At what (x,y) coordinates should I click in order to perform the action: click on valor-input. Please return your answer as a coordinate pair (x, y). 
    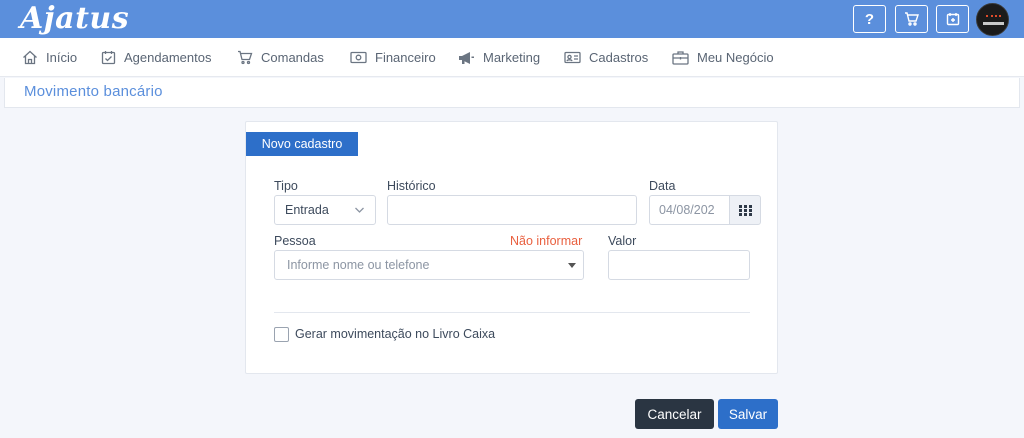
    Looking at the image, I should click on (679, 265).